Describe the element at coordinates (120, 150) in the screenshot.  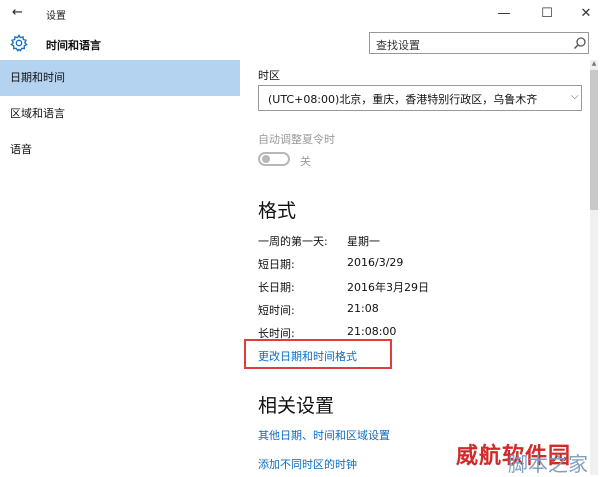
I see `sidebar-item-speech: 语音` at that location.